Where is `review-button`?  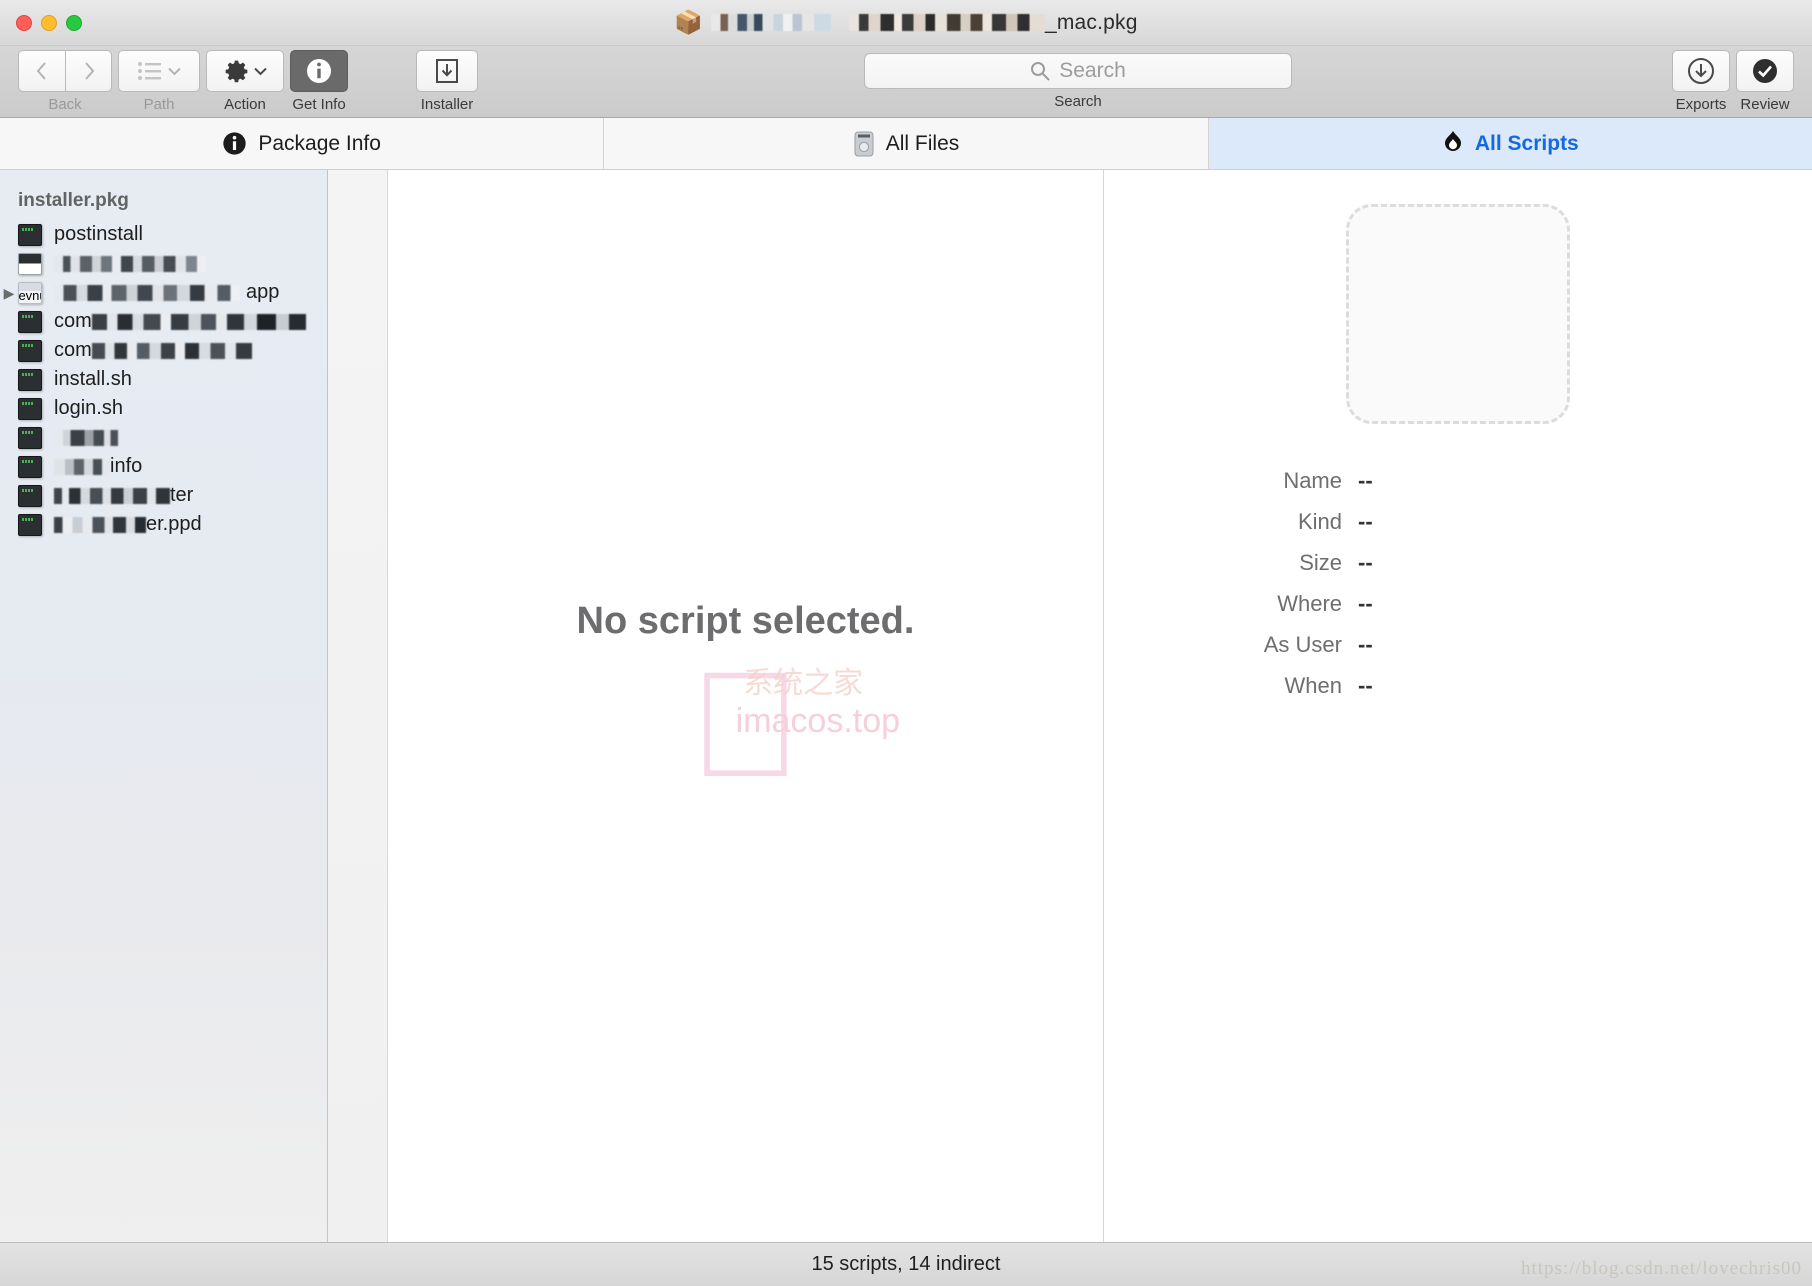
review-button is located at coordinates (1765, 71).